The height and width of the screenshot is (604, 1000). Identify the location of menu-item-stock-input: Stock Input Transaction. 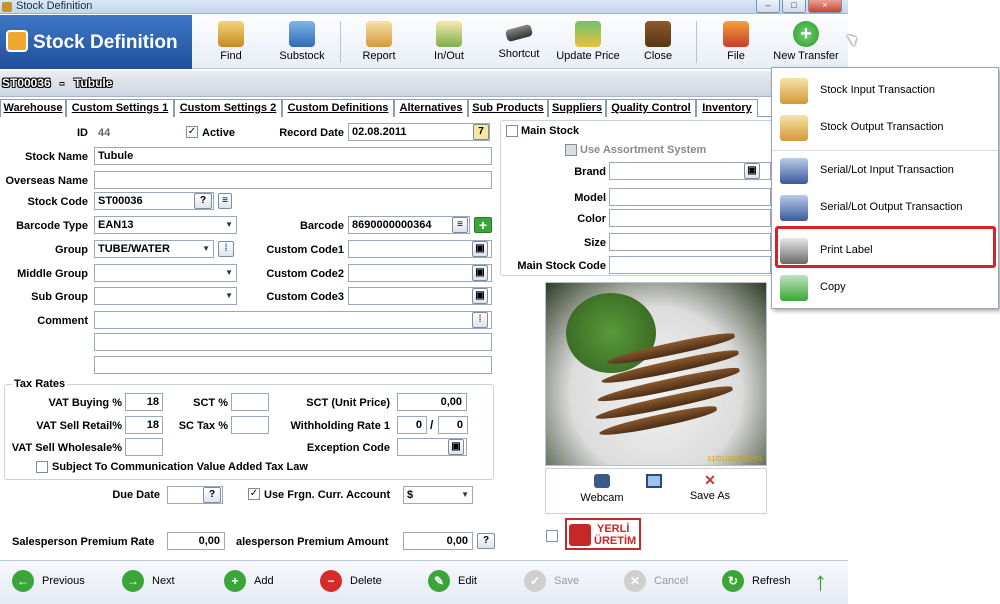
(885, 90).